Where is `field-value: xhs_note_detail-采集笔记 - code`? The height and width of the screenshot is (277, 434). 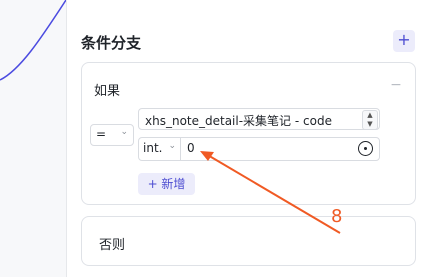 field-value: xhs_note_detail-采集笔记 - code is located at coordinates (238, 121).